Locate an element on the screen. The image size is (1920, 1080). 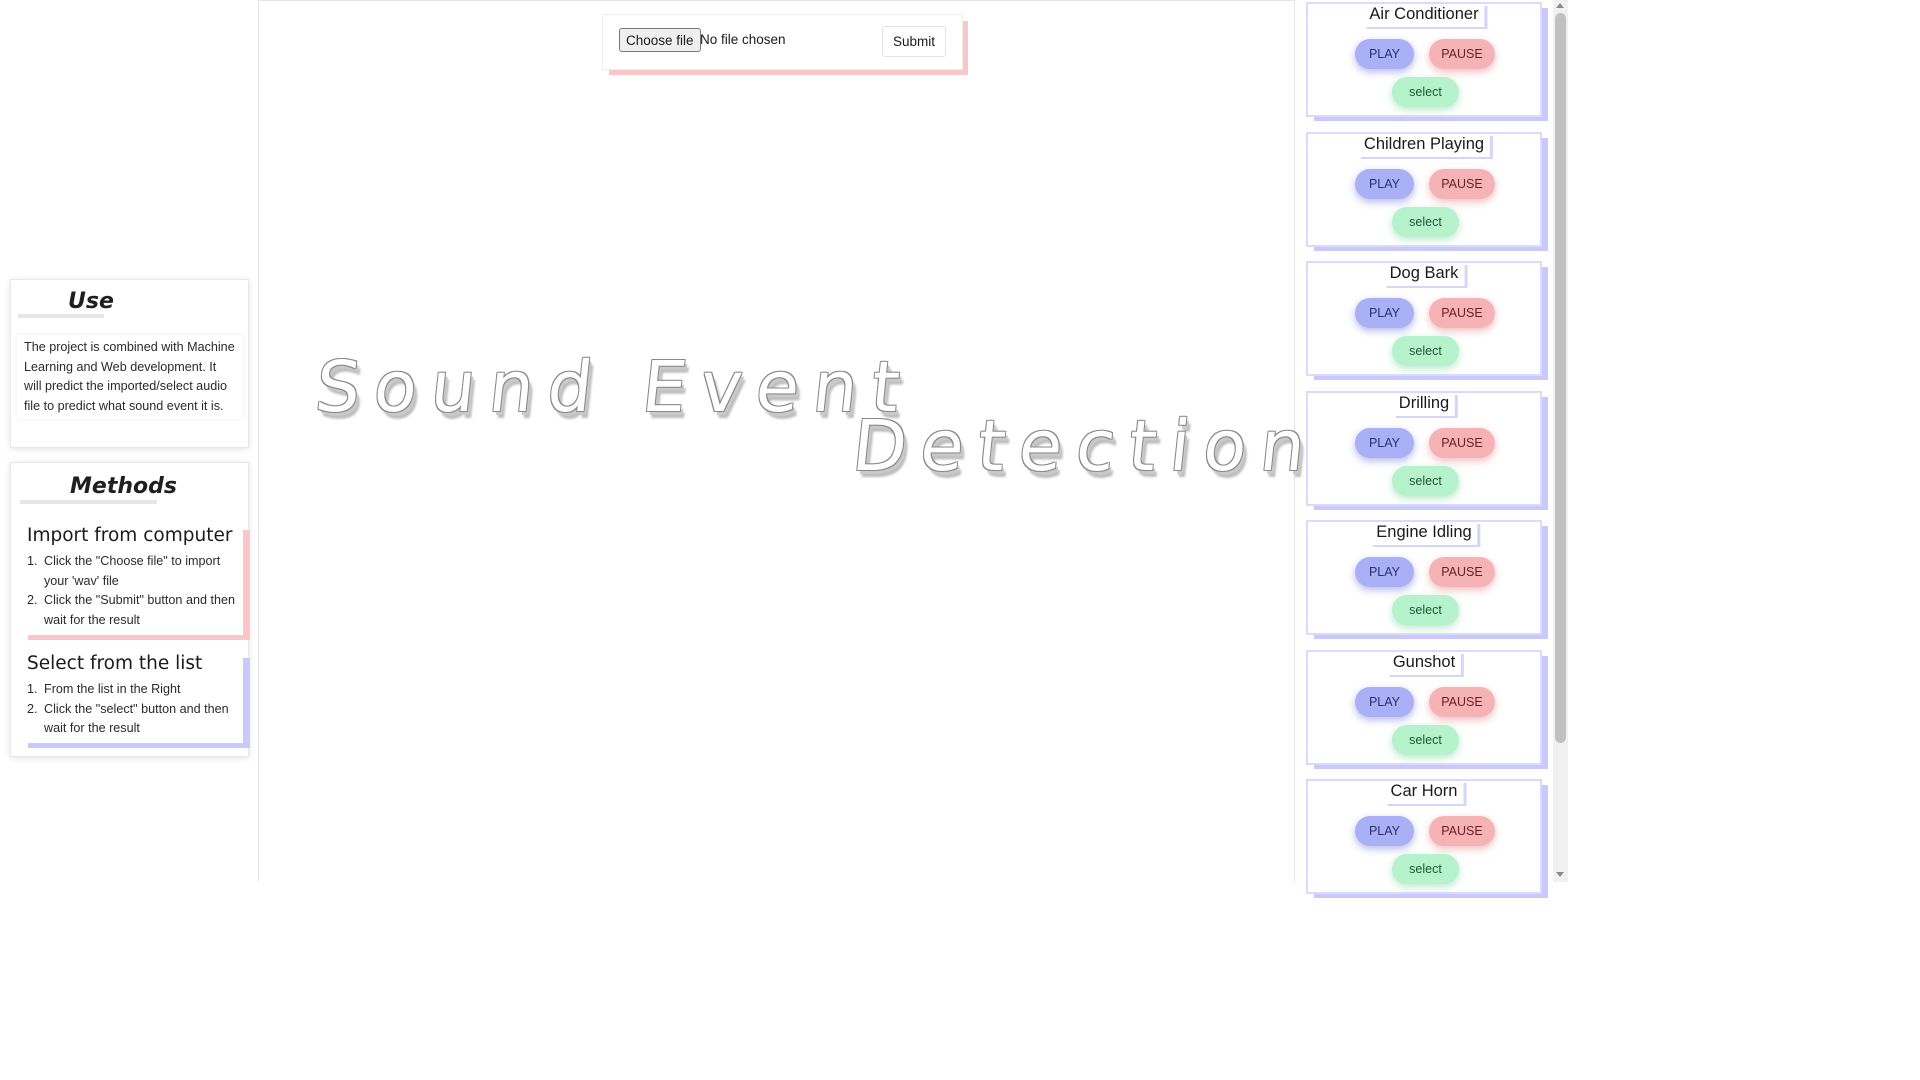
methods-title: Methods is located at coordinates (123, 486).